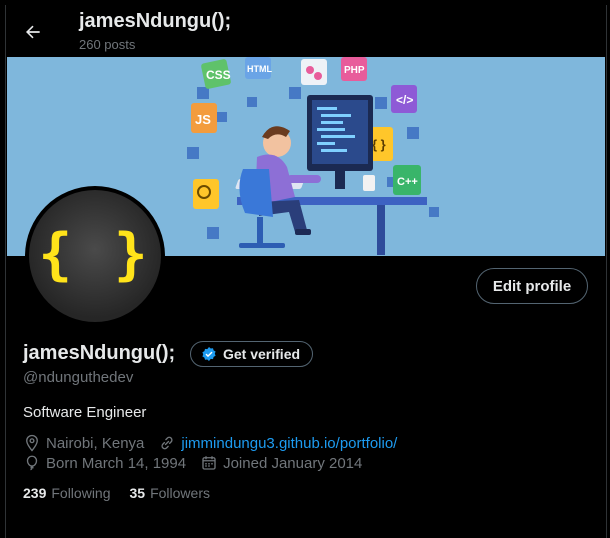 The image size is (610, 538). What do you see at coordinates (180, 493) in the screenshot?
I see `followers-label: Followers` at bounding box center [180, 493].